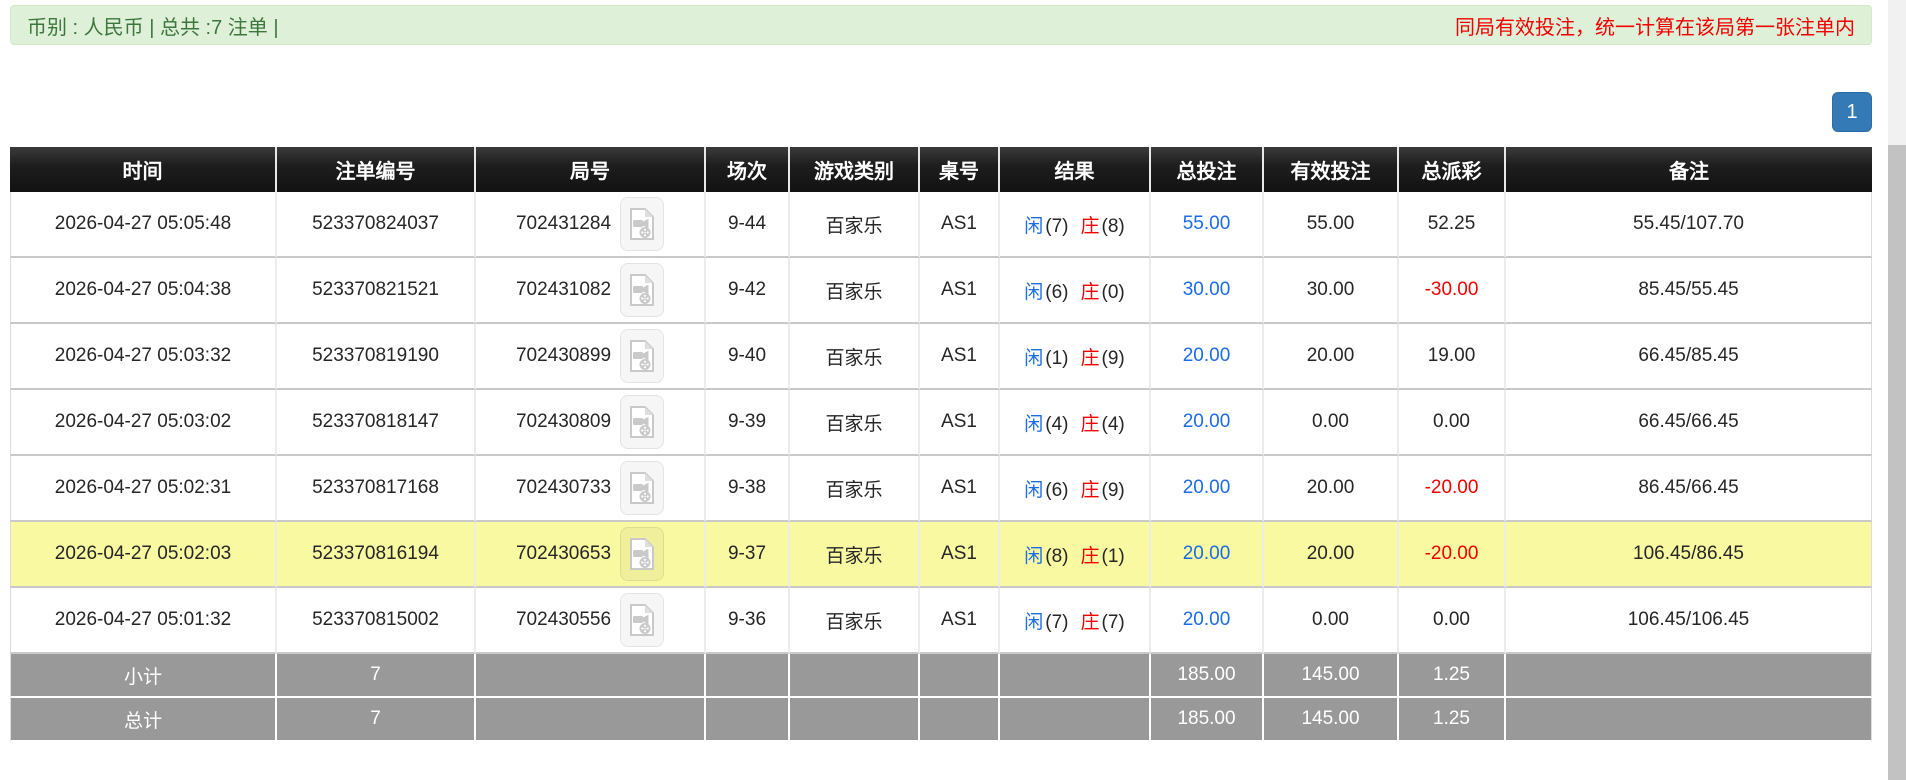  What do you see at coordinates (1331, 555) in the screenshot?
I see `valid-bet-cell: 20.00` at bounding box center [1331, 555].